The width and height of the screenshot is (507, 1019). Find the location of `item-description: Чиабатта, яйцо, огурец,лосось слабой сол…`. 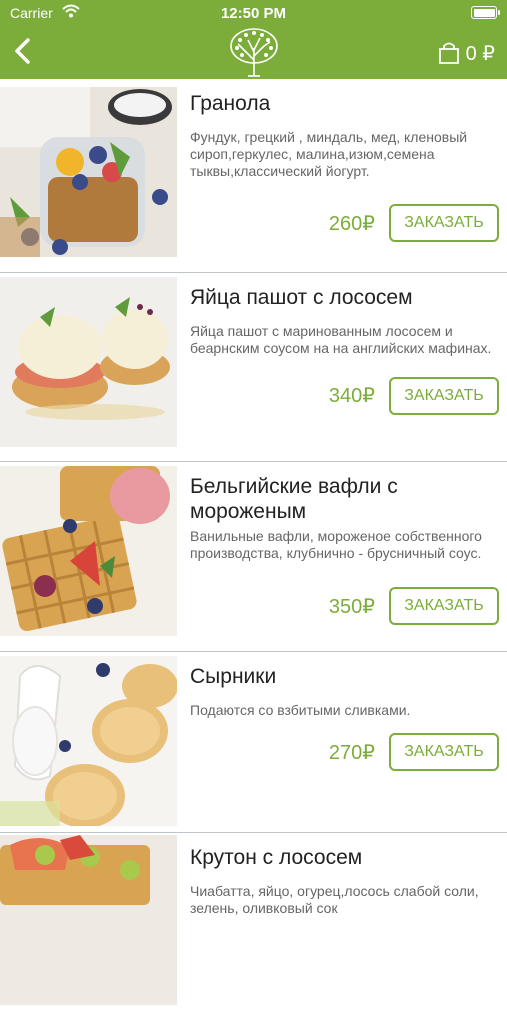

item-description: Чиабатта, яйцо, огурец,лосось слабой сол… is located at coordinates (334, 899).